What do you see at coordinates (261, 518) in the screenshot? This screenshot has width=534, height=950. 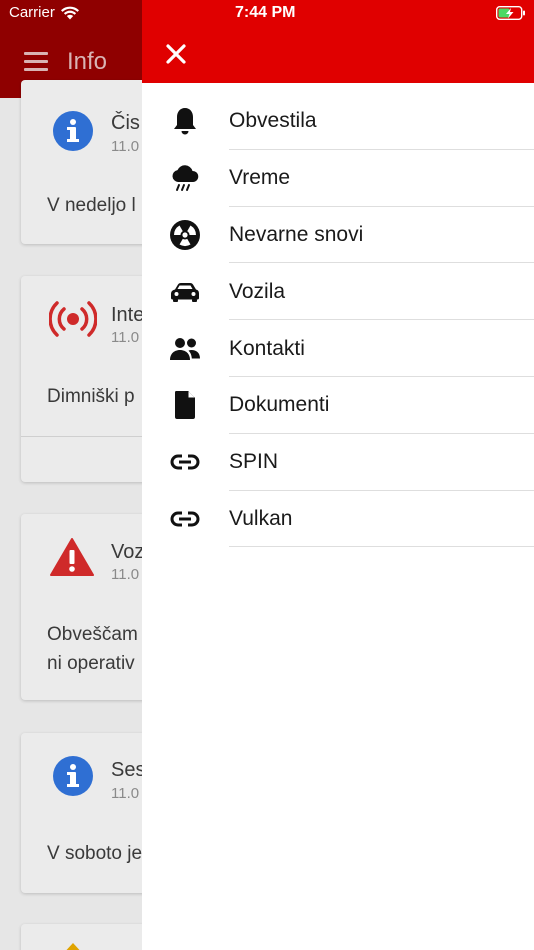 I see `drawer-item-label: Vulkan` at bounding box center [261, 518].